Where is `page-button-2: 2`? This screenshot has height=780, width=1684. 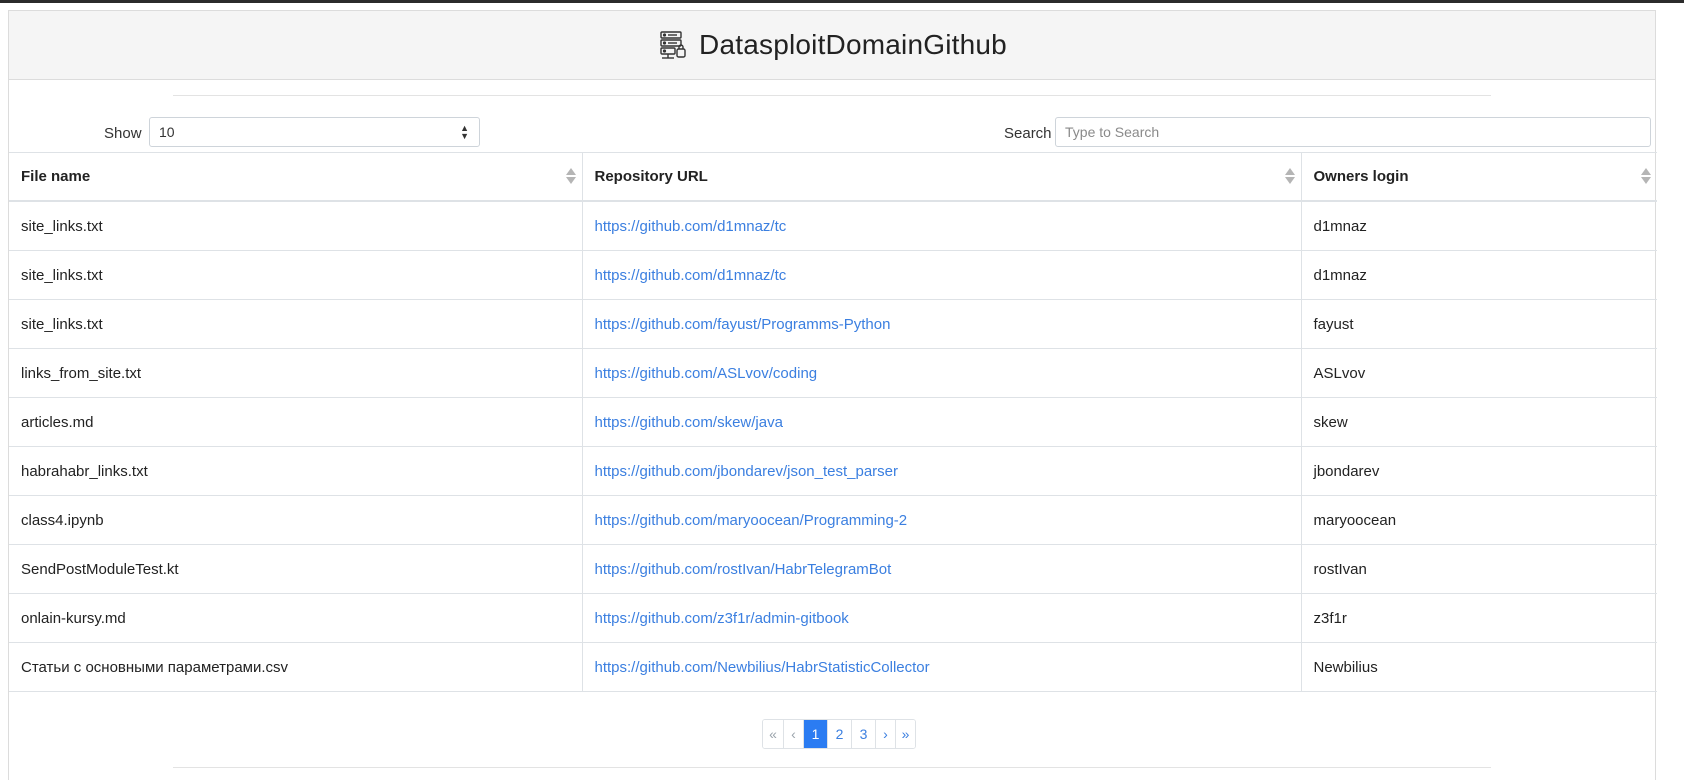
page-button-2: 2 is located at coordinates (839, 734).